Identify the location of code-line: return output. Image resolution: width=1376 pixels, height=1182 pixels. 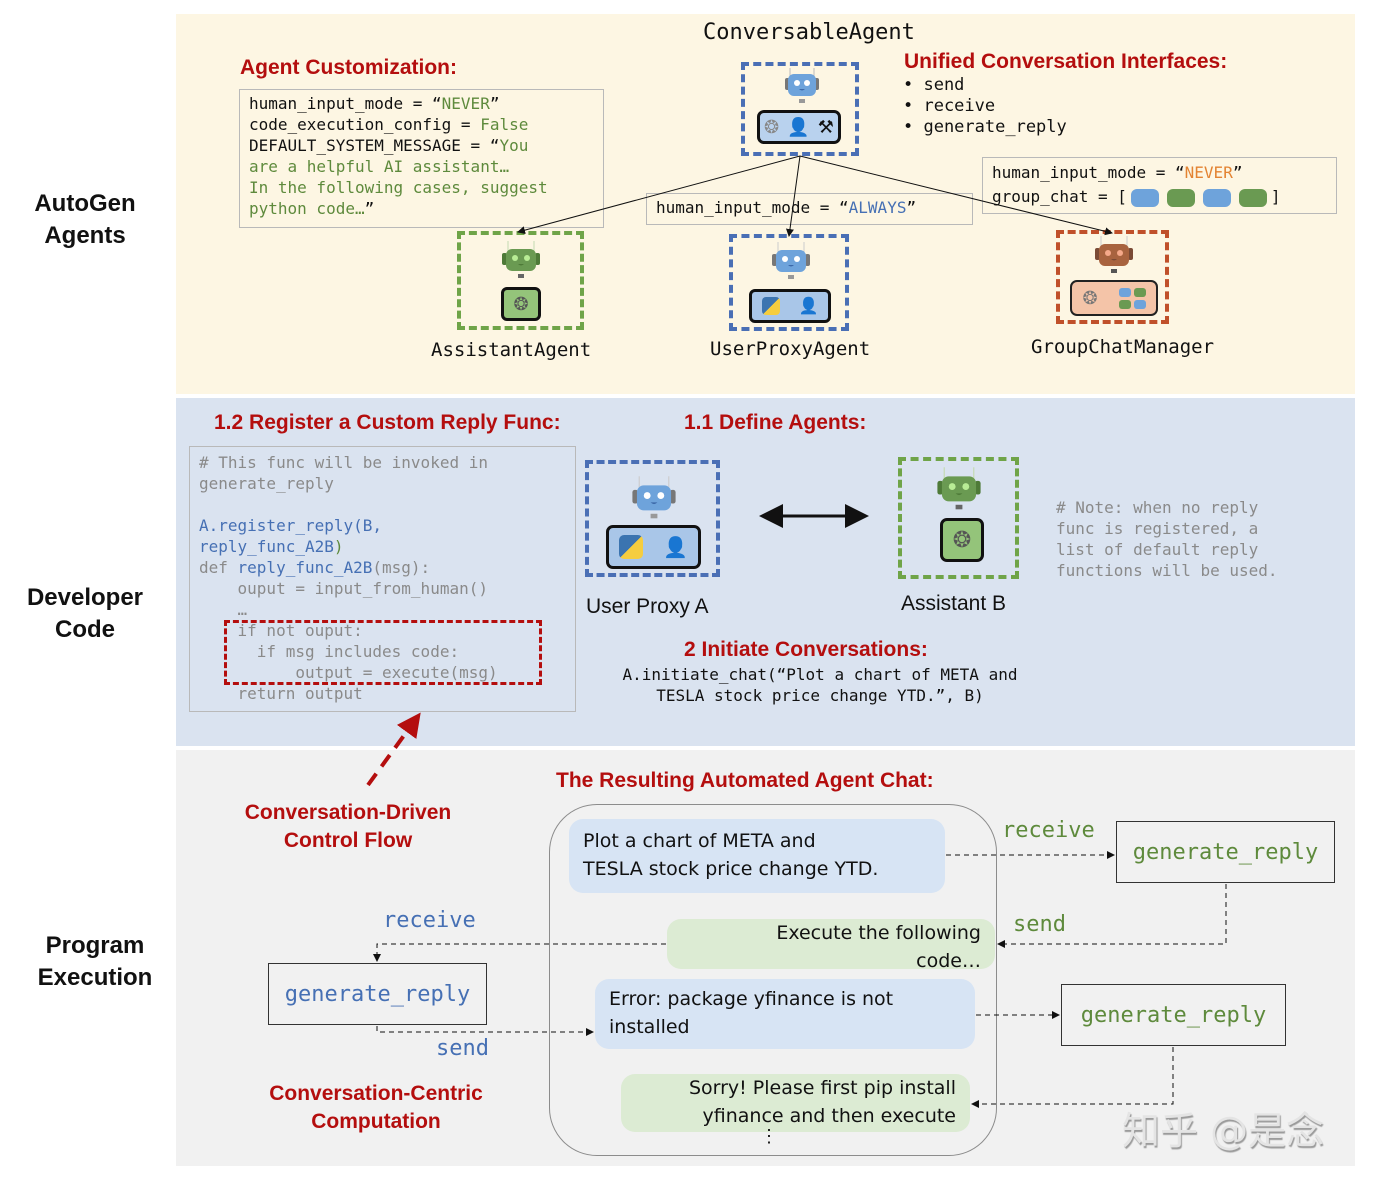
(382, 693).